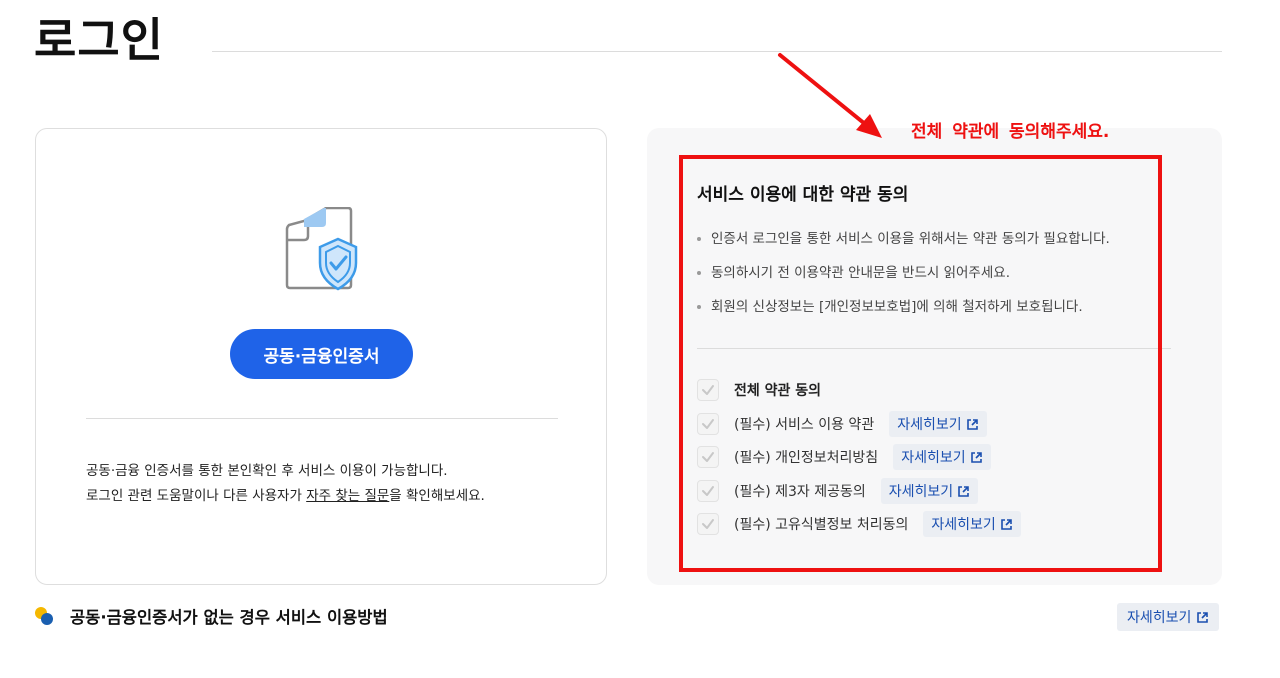 Image resolution: width=1280 pixels, height=678 pixels. What do you see at coordinates (196, 496) in the screenshot?
I see `desc-line-2-prefix: 로그인 관련 도움말이나 다른 사용자가` at bounding box center [196, 496].